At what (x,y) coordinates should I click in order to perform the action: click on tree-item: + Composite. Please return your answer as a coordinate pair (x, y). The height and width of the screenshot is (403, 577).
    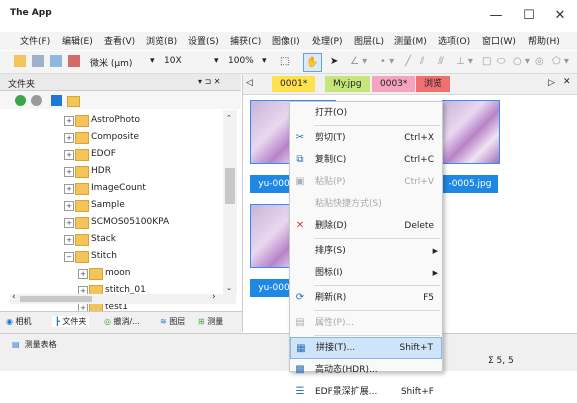
    Looking at the image, I should click on (111, 138).